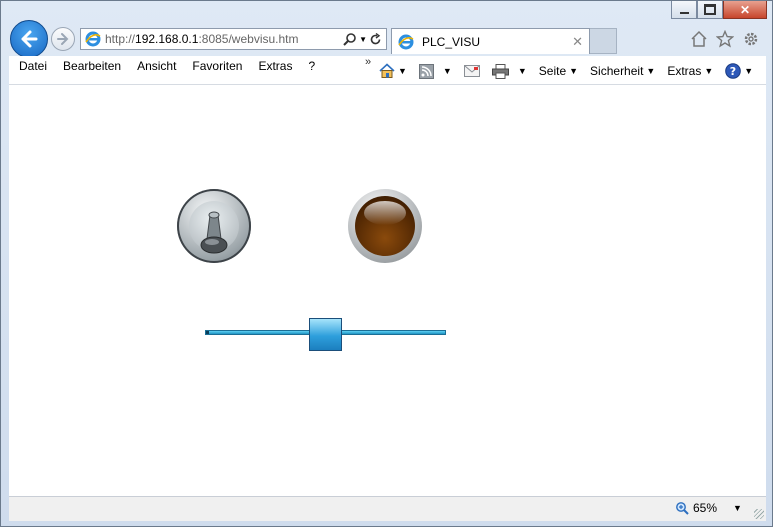  What do you see at coordinates (92, 66) in the screenshot?
I see `menu-bearbeiten: Bearbeiten` at bounding box center [92, 66].